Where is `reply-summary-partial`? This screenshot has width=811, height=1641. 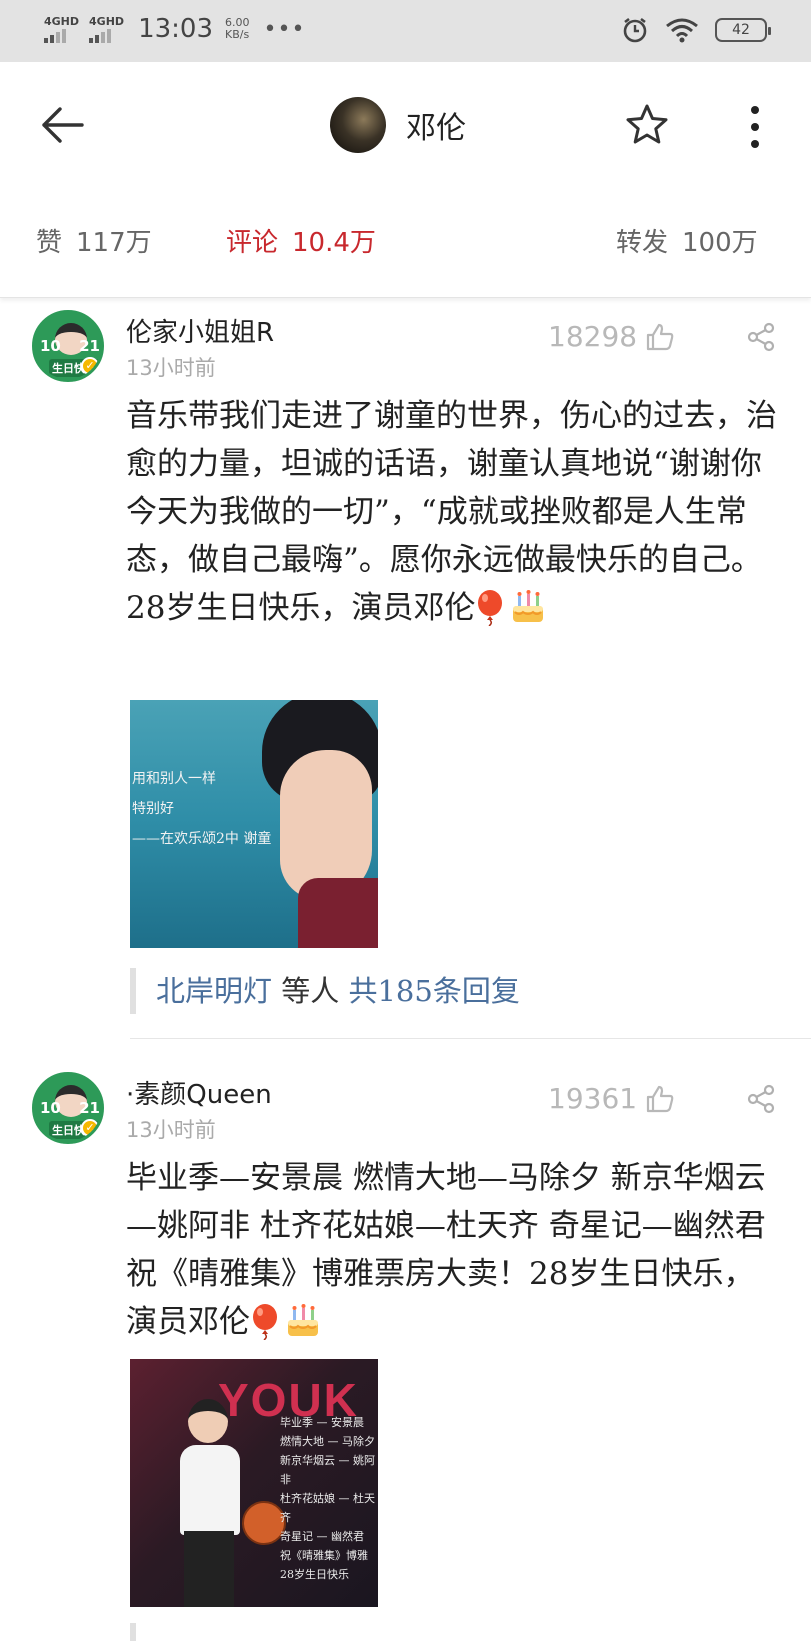
reply-summary-partial is located at coordinates (380, 1632).